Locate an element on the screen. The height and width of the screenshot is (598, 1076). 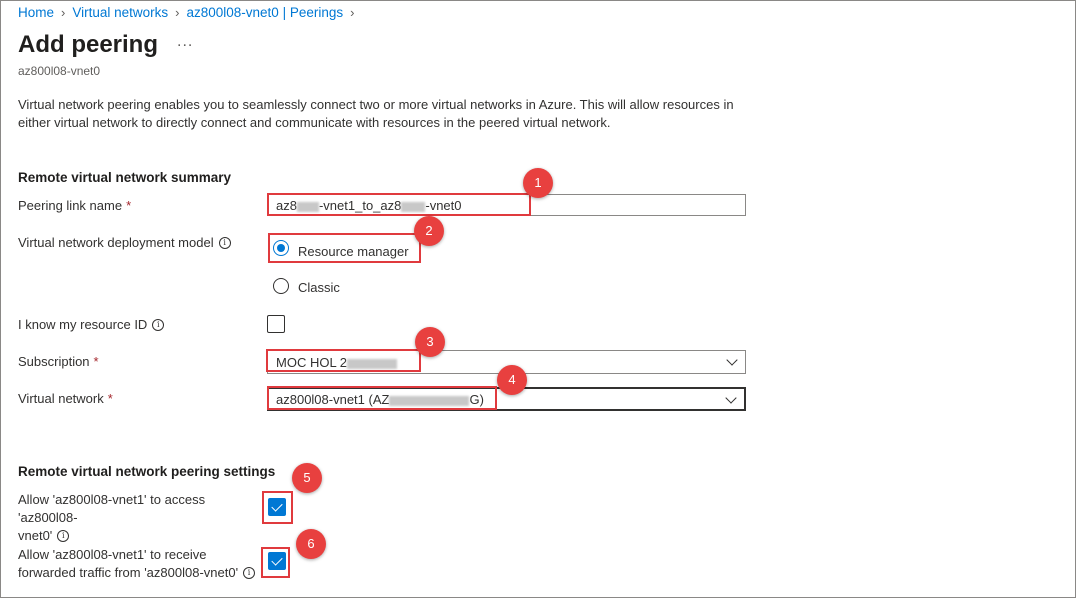
radio-classic-label: Classic is located at coordinates (319, 287).